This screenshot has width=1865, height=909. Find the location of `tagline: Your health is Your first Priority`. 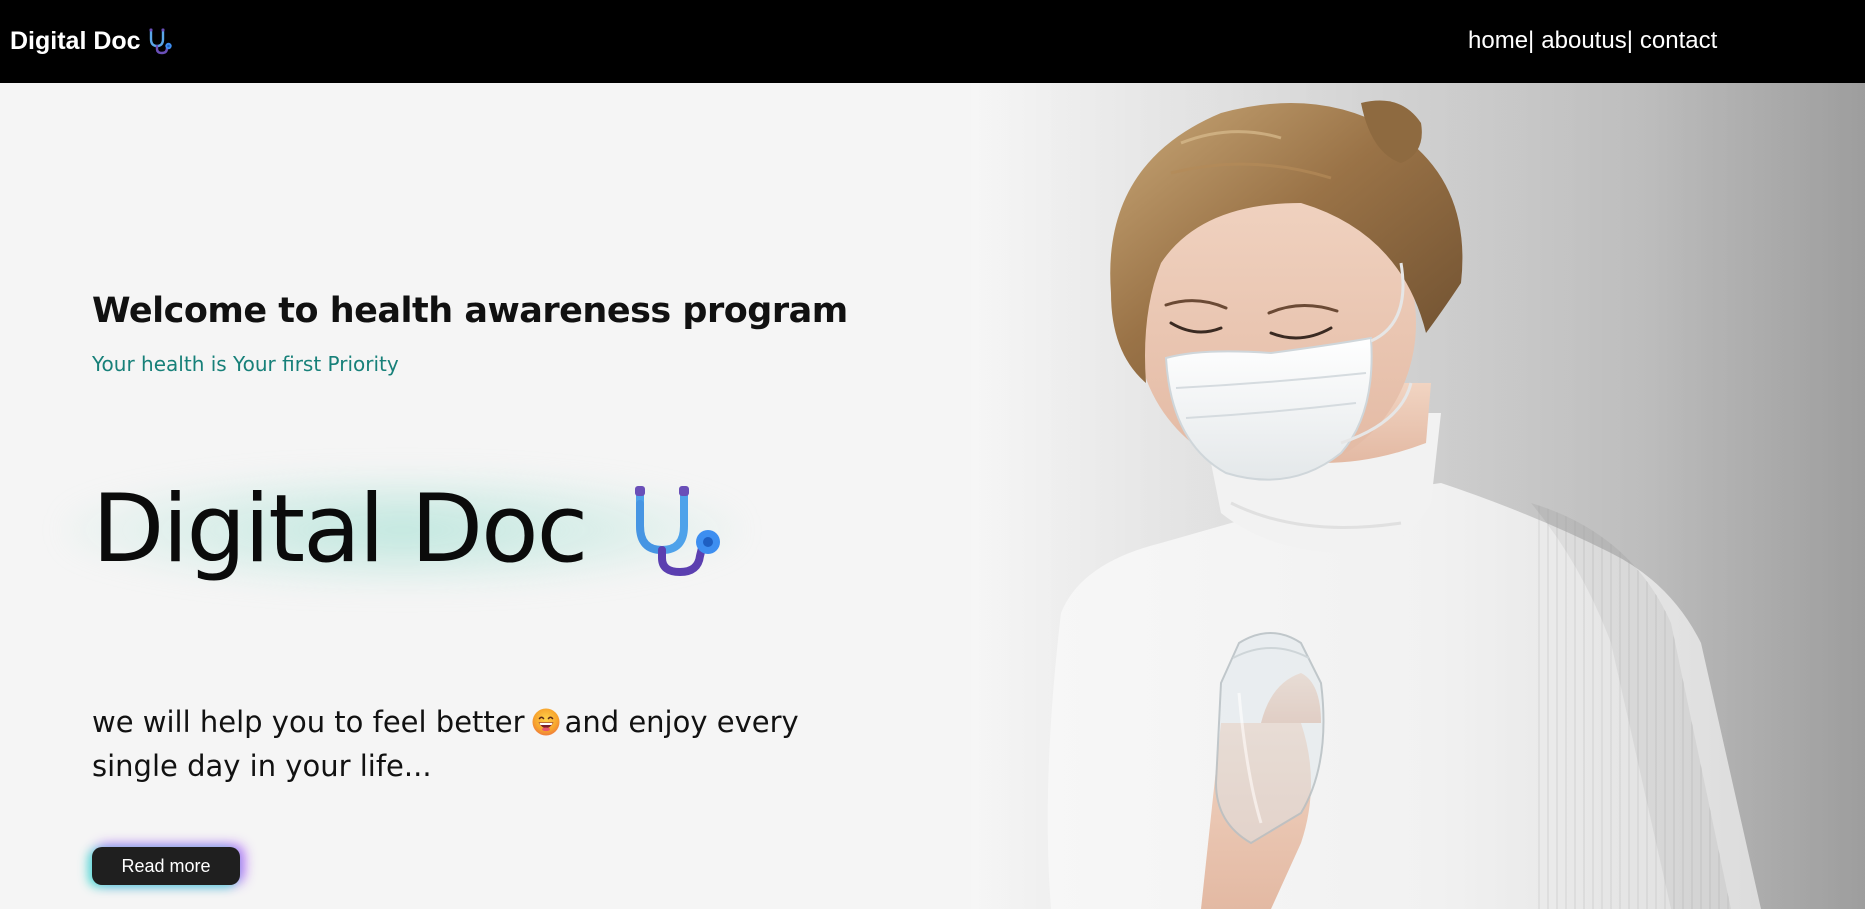

tagline: Your health is Your first Priority is located at coordinates (245, 364).